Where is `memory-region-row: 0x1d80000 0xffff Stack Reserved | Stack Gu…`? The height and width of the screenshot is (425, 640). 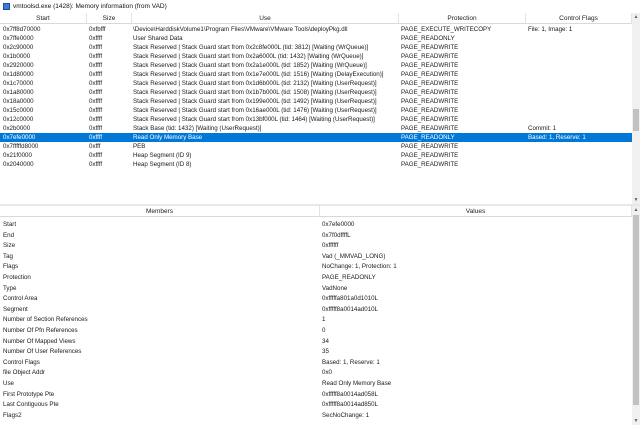
memory-region-row: 0x1d80000 0xffff Stack Reserved | Stack Gu… is located at coordinates (316, 74).